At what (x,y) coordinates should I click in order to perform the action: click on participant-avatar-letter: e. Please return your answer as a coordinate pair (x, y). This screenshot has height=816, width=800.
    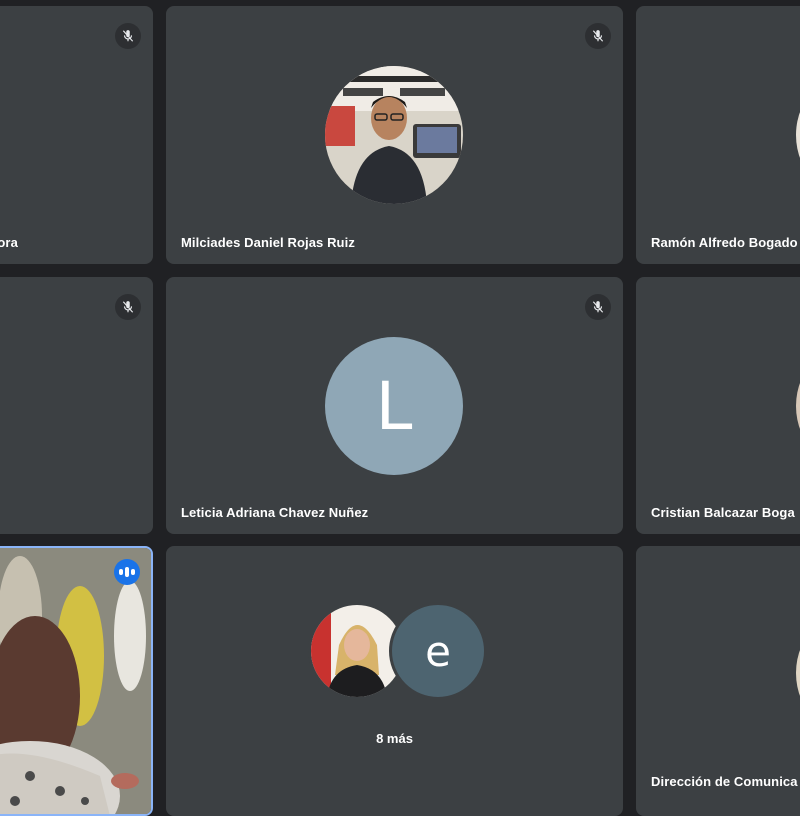
    Looking at the image, I should click on (438, 651).